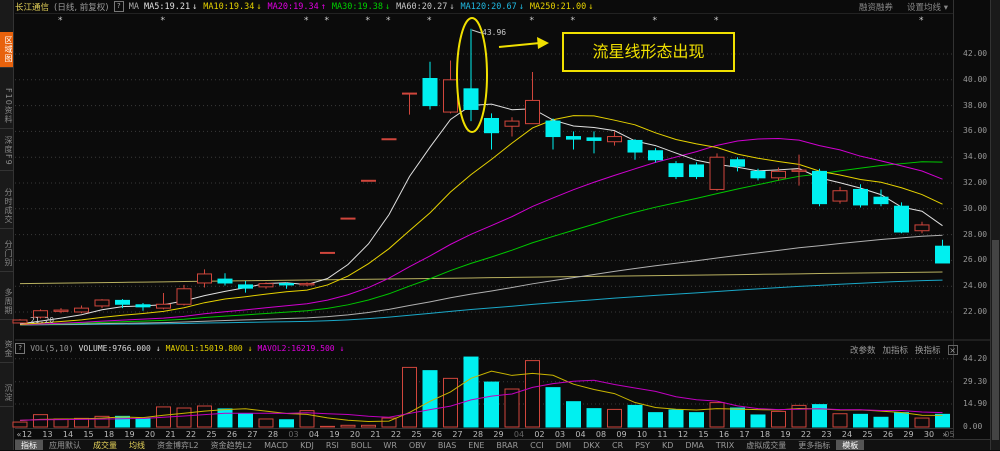  Describe the element at coordinates (995, 340) in the screenshot. I see `scrollbar-thumb` at that location.